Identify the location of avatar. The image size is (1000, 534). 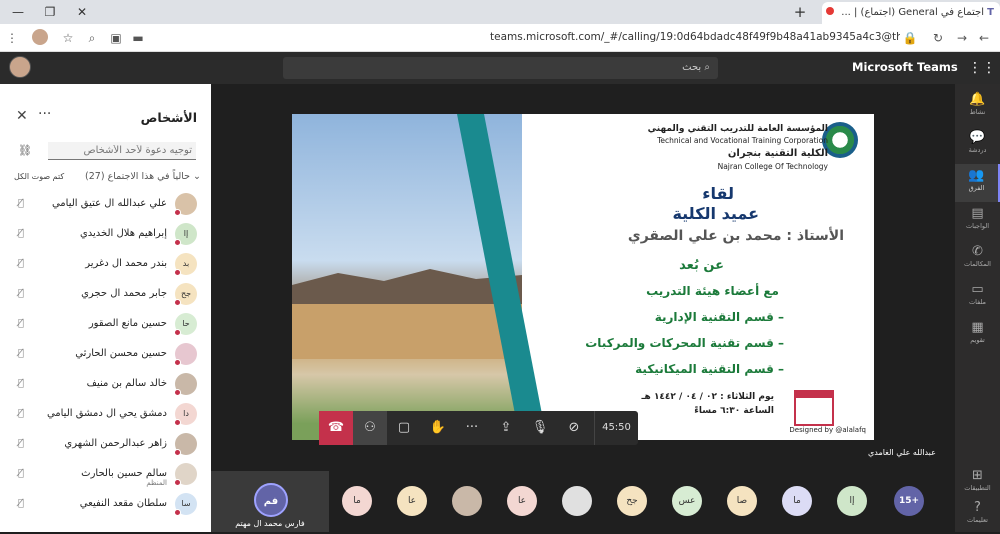
(185, 384).